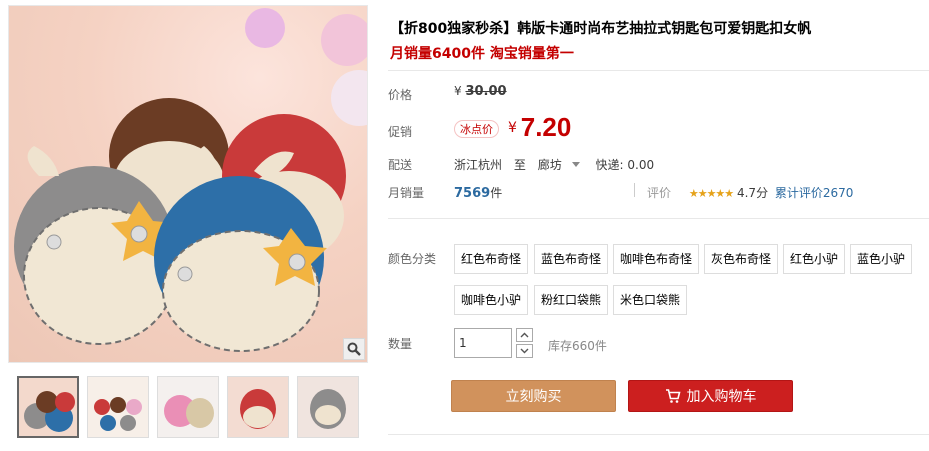 This screenshot has width=929, height=451. What do you see at coordinates (400, 344) in the screenshot?
I see `quantity-label: 数量` at bounding box center [400, 344].